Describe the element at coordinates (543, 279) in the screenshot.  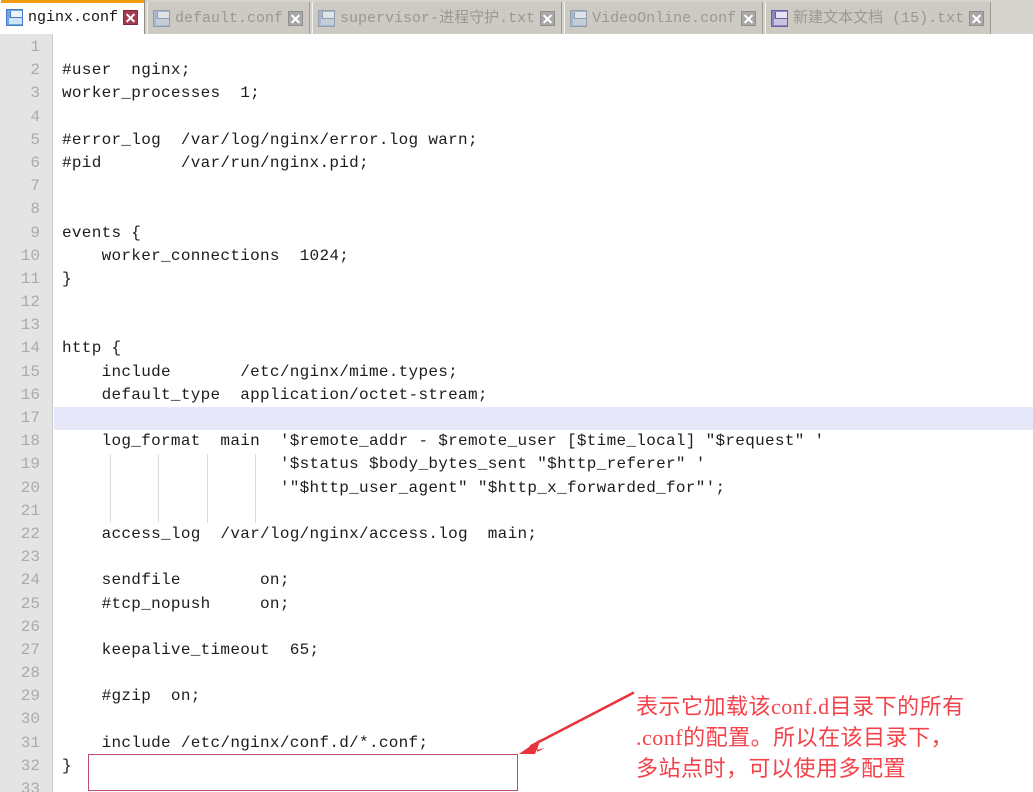
I see `code-line: }` at that location.